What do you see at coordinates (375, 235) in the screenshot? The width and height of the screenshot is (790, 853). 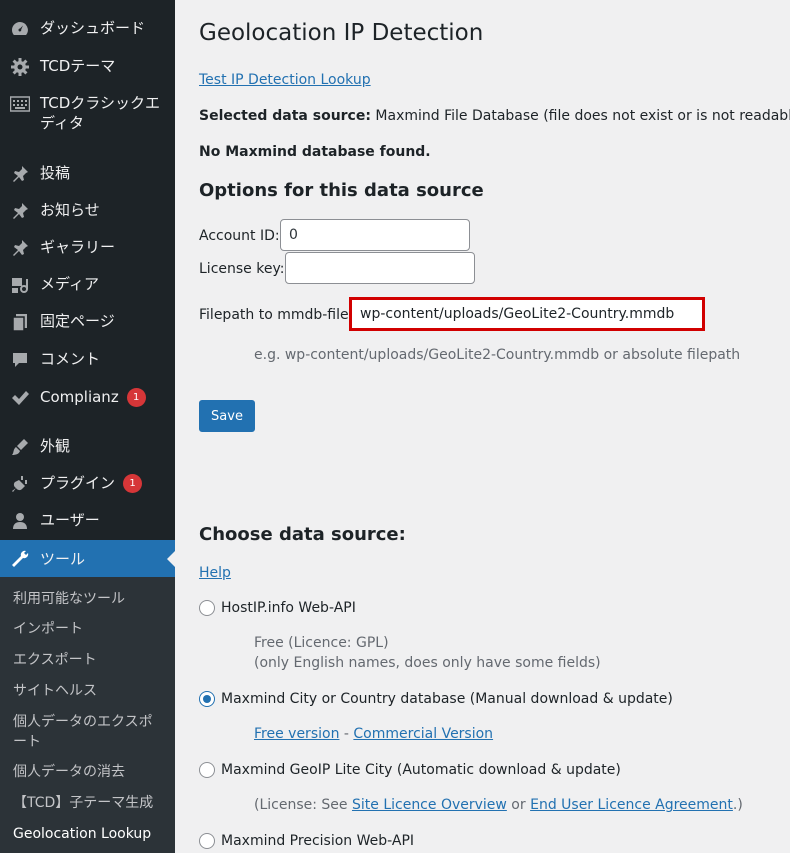 I see `account-id-input` at bounding box center [375, 235].